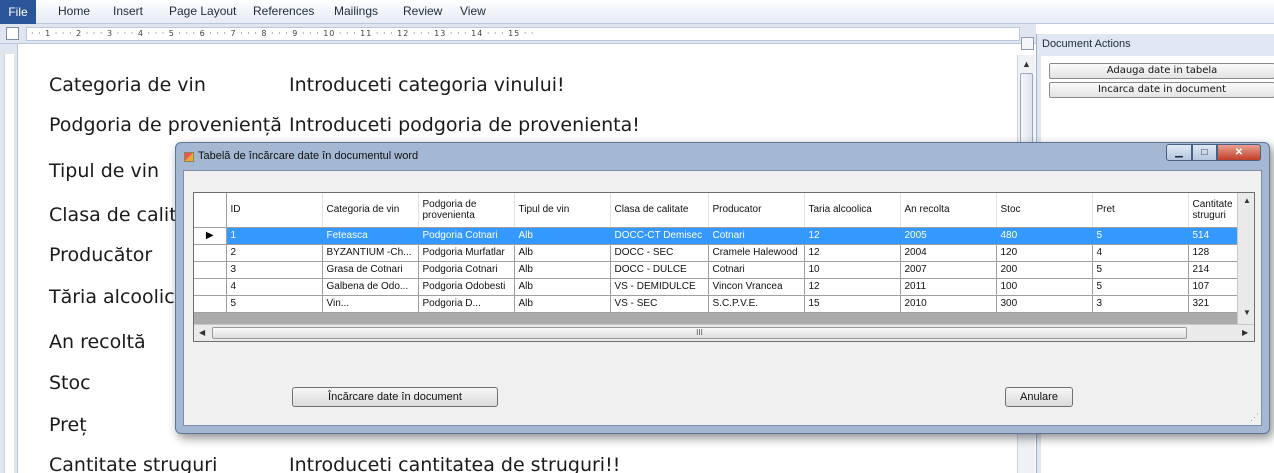 The width and height of the screenshot is (1274, 473). I want to click on table-cell: 200, so click(1044, 270).